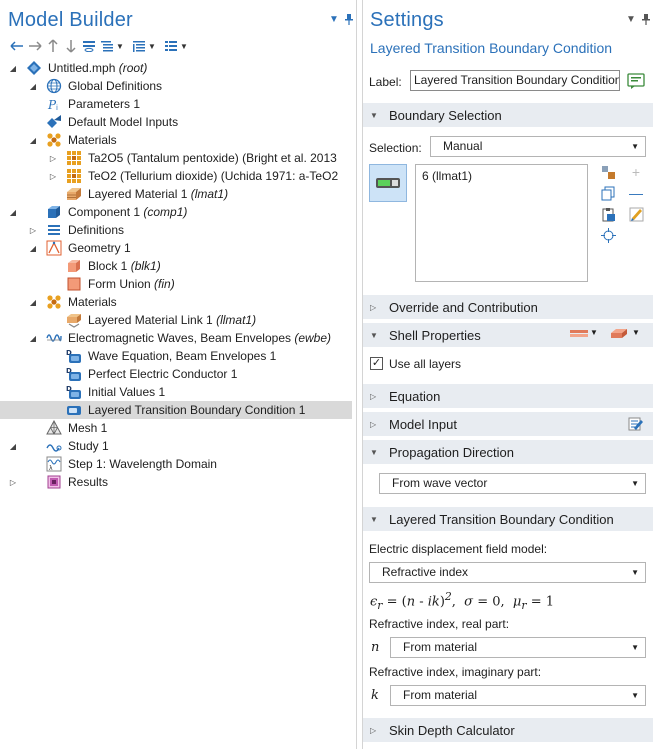 The height and width of the screenshot is (749, 653). What do you see at coordinates (608, 214) in the screenshot?
I see `clipboard-icon` at bounding box center [608, 214].